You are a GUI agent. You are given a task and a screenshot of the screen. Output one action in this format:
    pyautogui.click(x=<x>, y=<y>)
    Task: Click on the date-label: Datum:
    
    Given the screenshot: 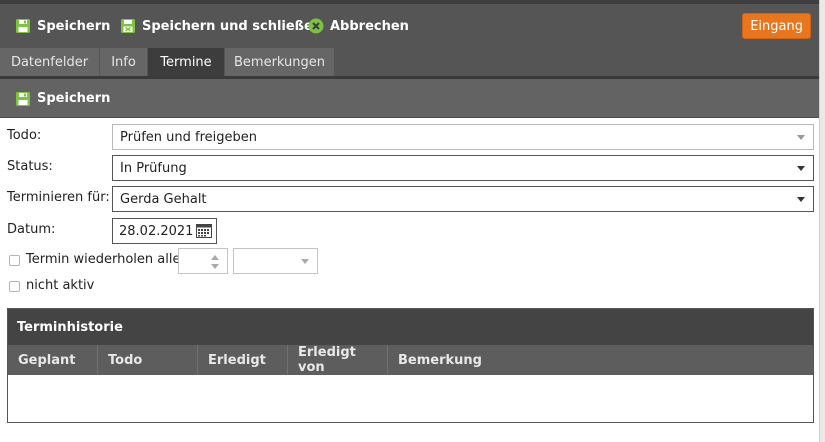 What is the action you would take?
    pyautogui.click(x=31, y=229)
    